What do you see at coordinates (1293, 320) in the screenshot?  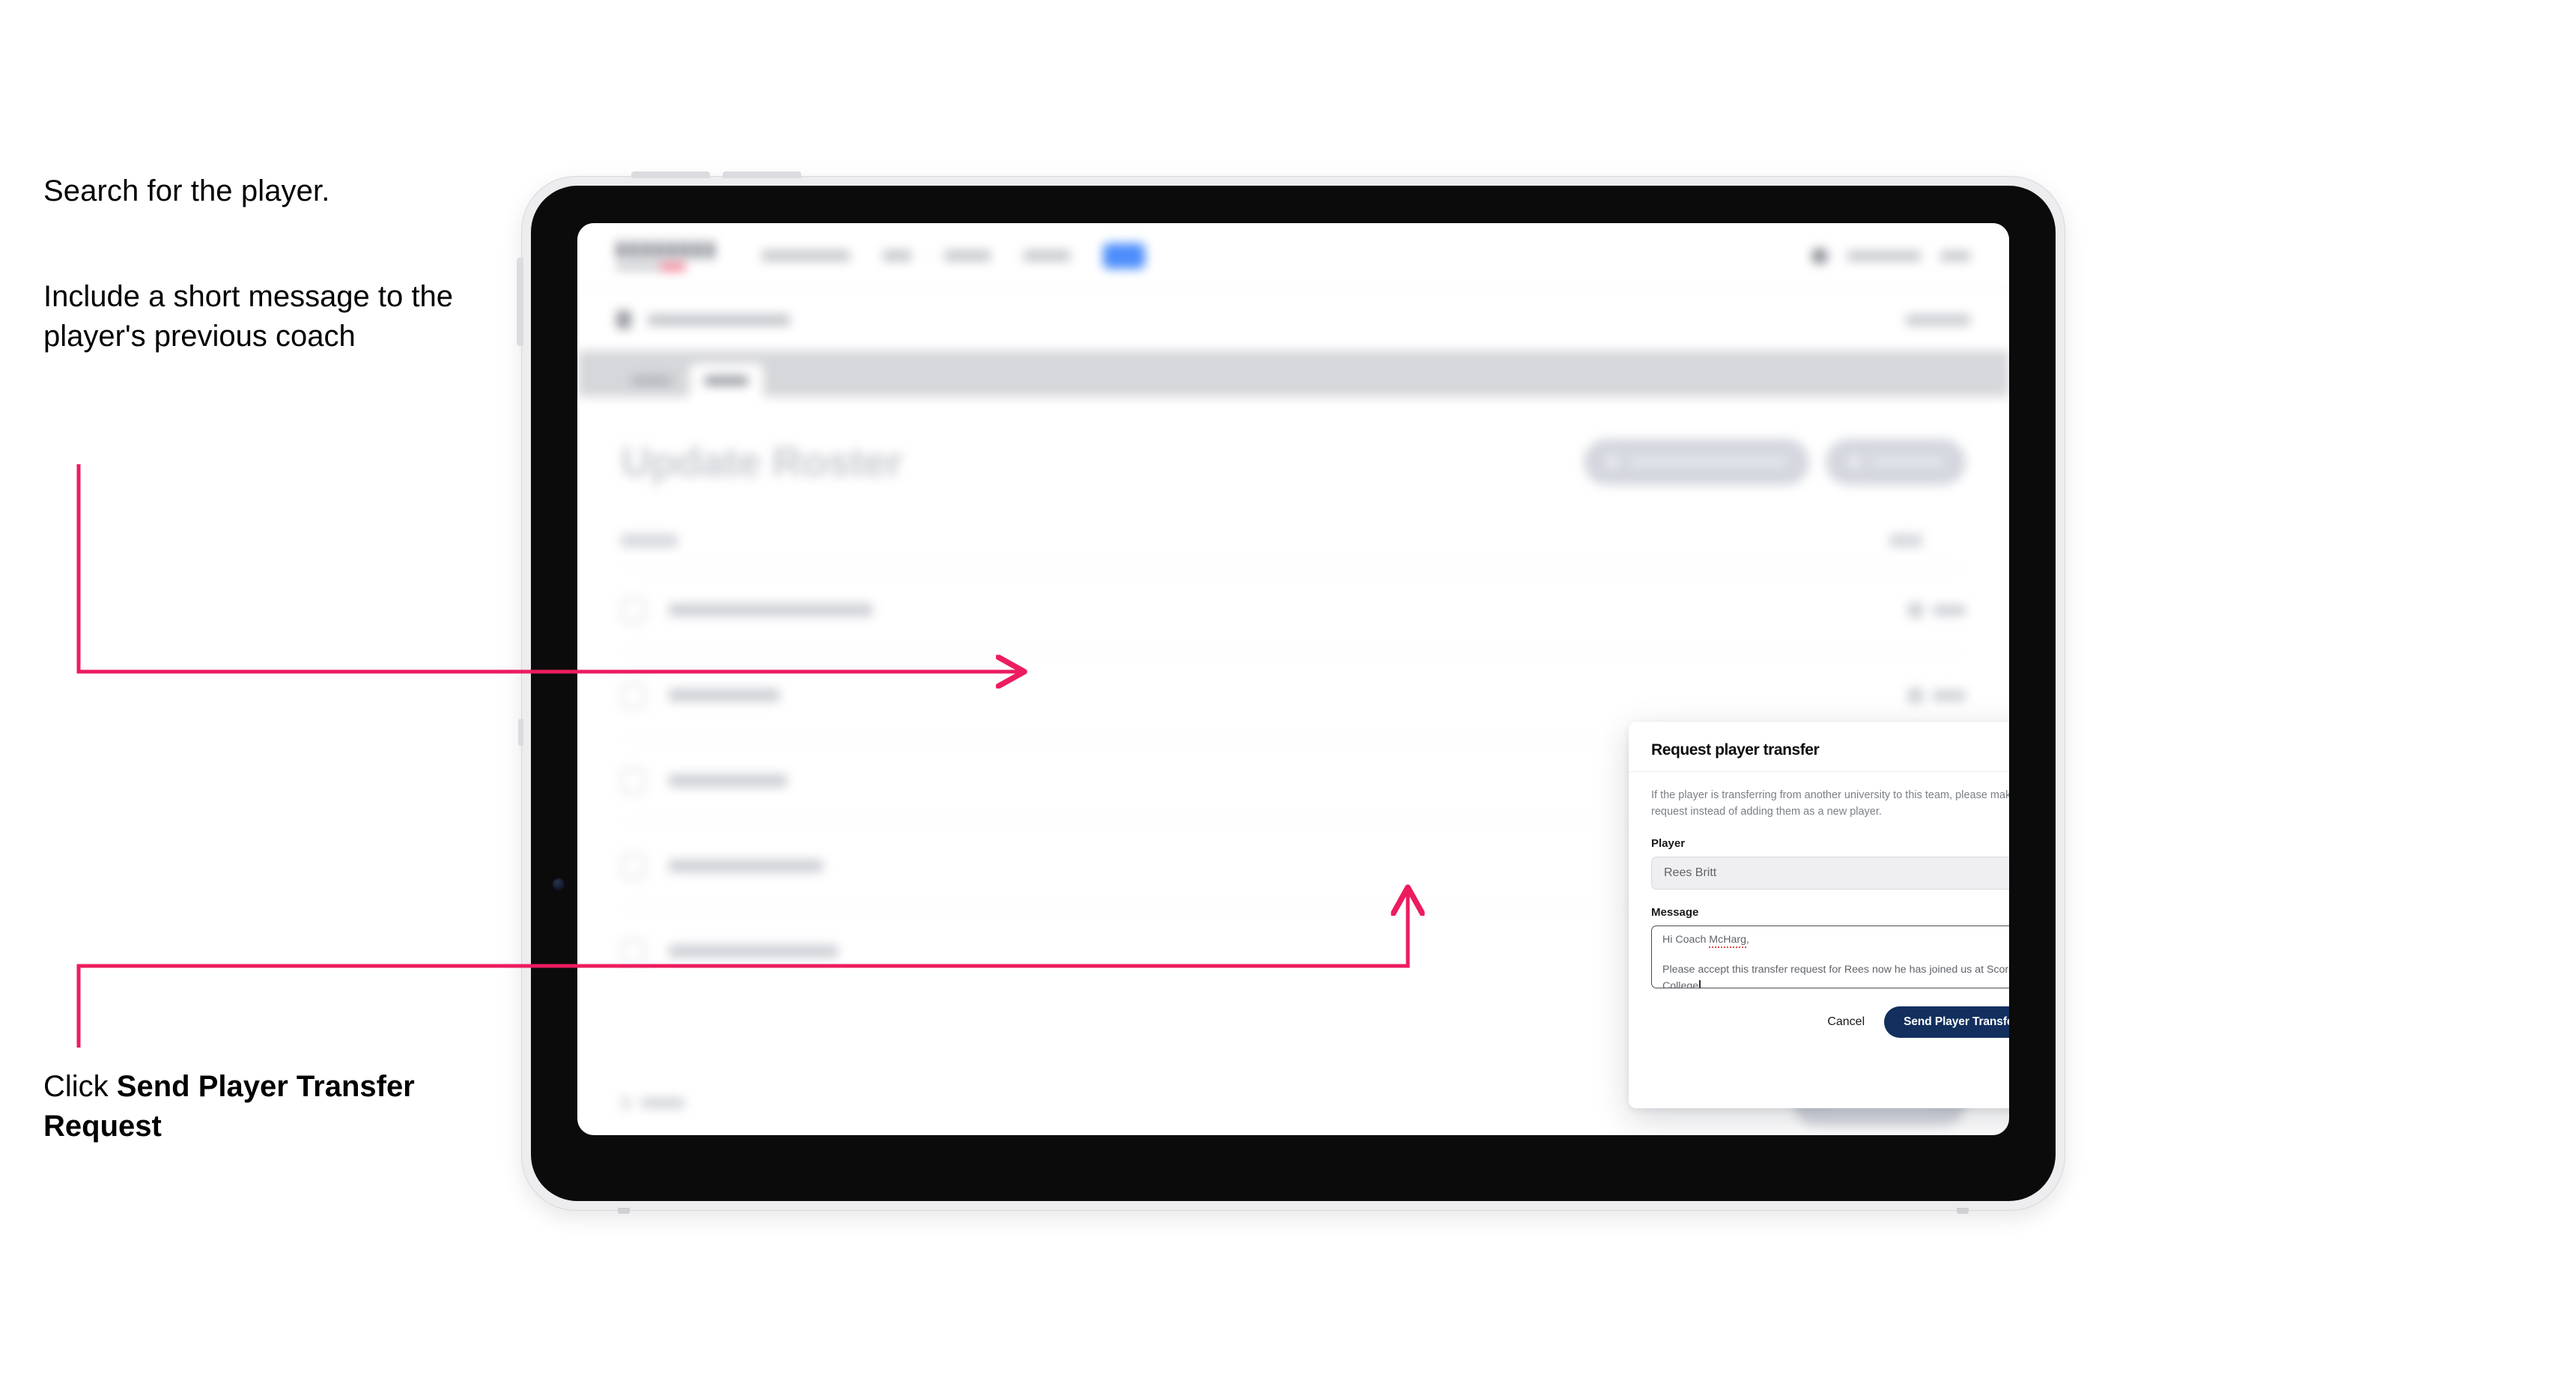 I see `breadcrumb` at bounding box center [1293, 320].